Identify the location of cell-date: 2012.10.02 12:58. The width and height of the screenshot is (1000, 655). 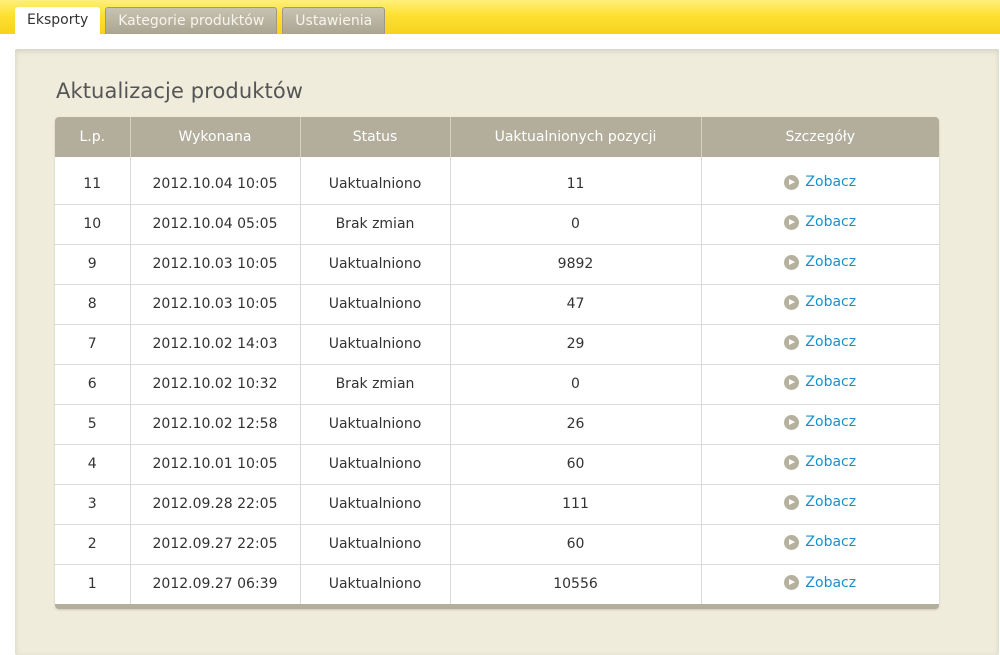
(215, 423).